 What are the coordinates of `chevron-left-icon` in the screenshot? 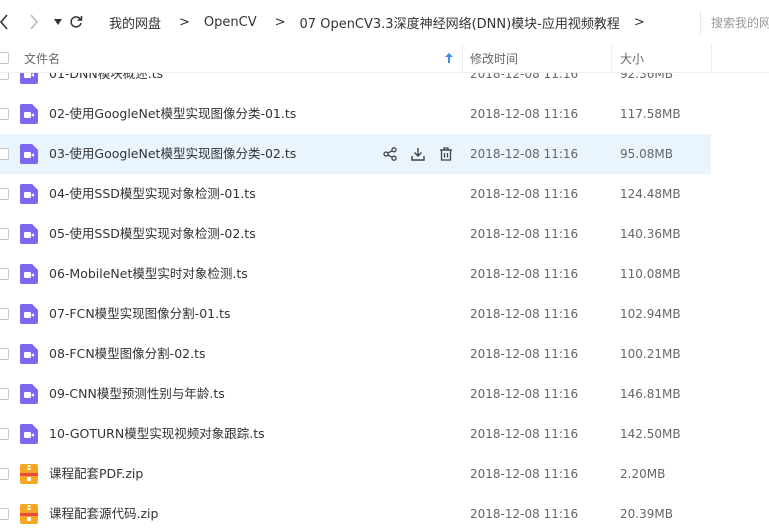 It's located at (4, 22).